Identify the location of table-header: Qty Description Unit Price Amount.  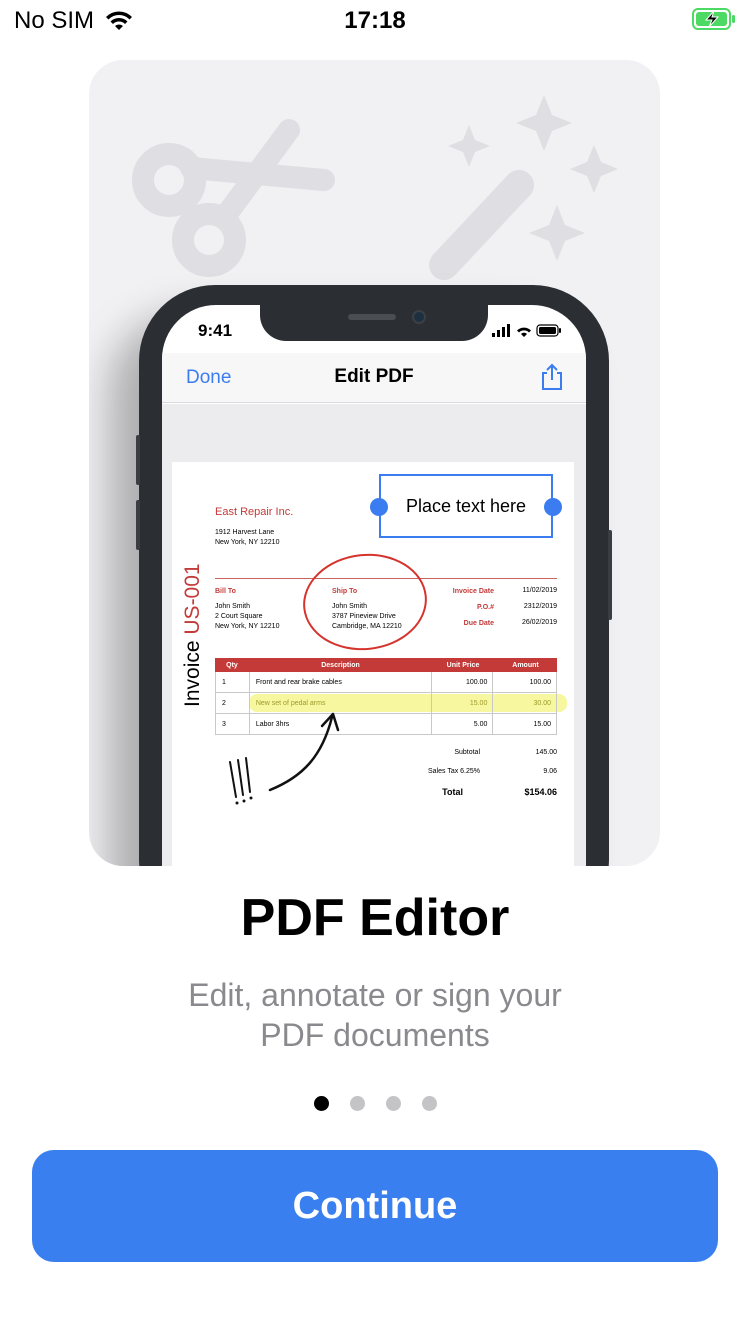
(386, 665).